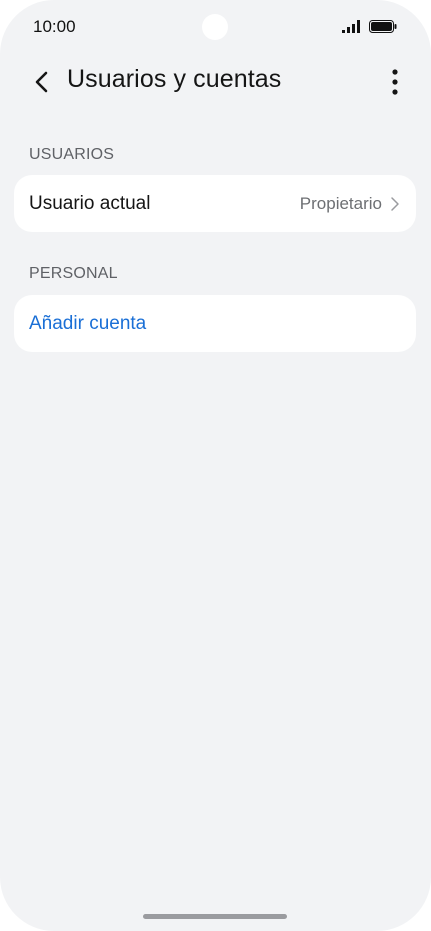  I want to click on front-camera-cutout, so click(215, 27).